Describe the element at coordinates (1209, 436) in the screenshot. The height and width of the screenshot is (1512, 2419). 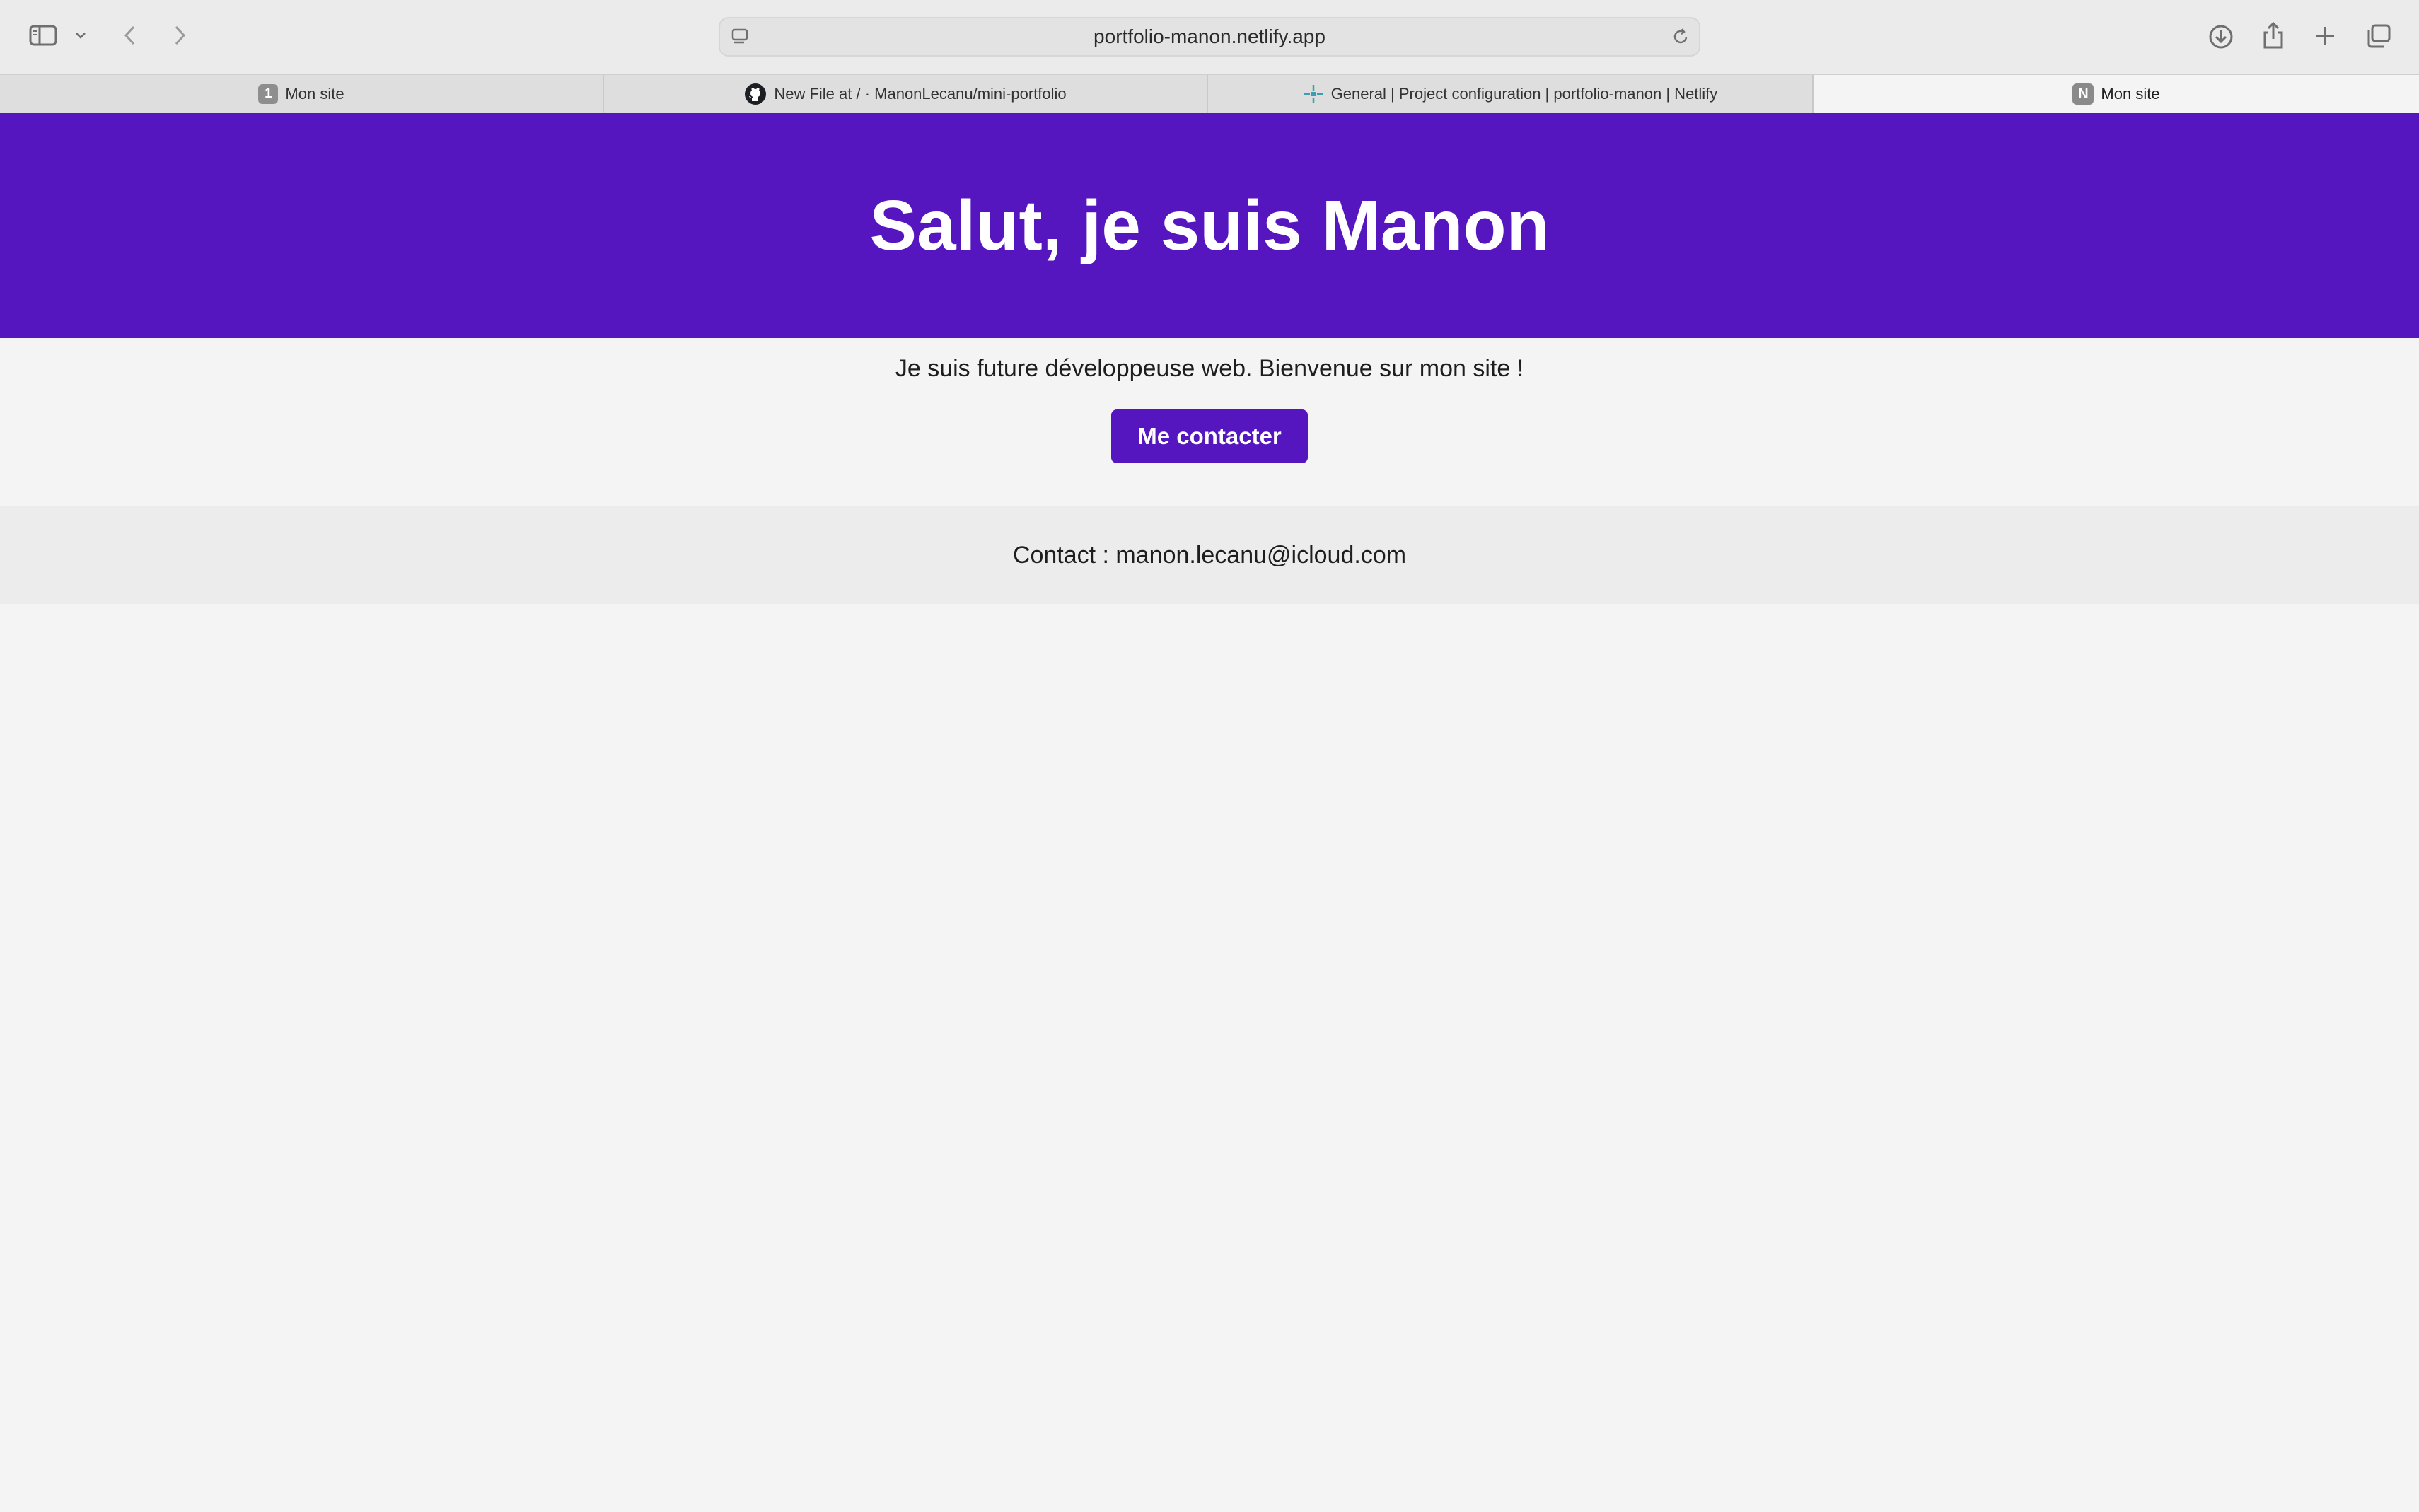
I see `contact-button: Me contacter` at that location.